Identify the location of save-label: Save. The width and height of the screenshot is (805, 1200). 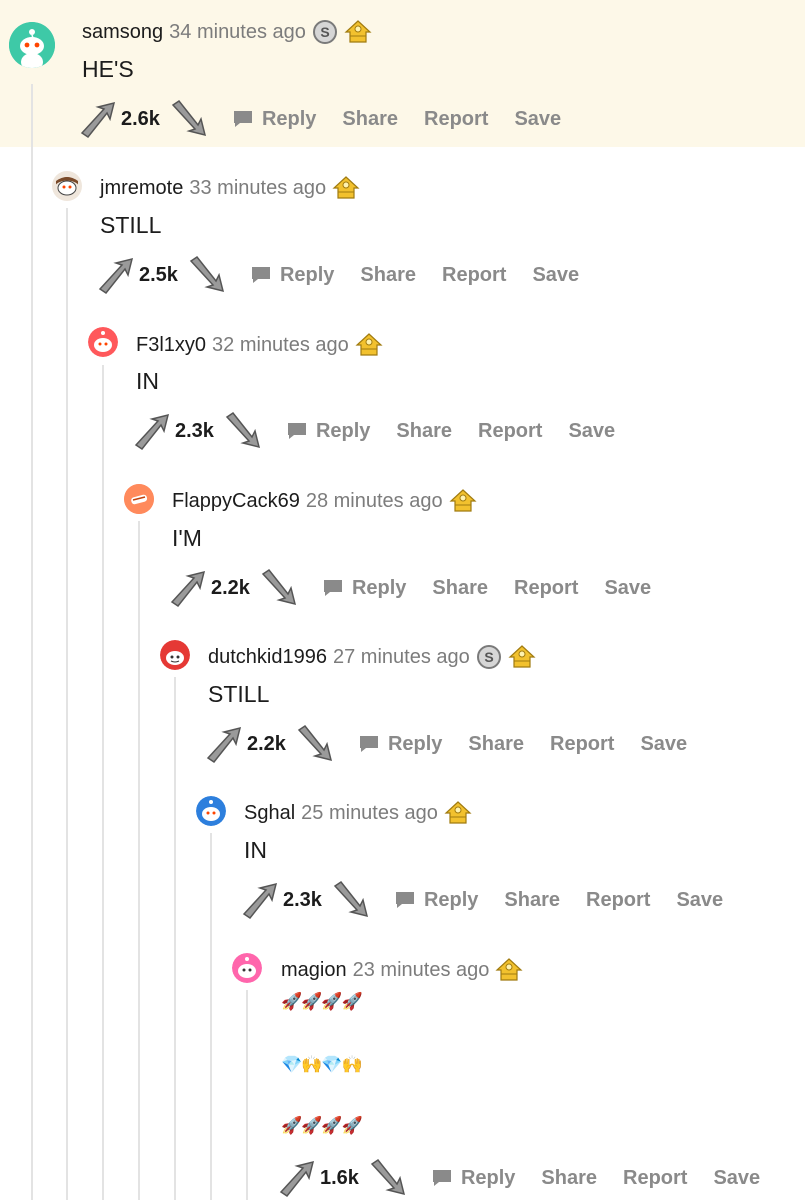
(538, 118).